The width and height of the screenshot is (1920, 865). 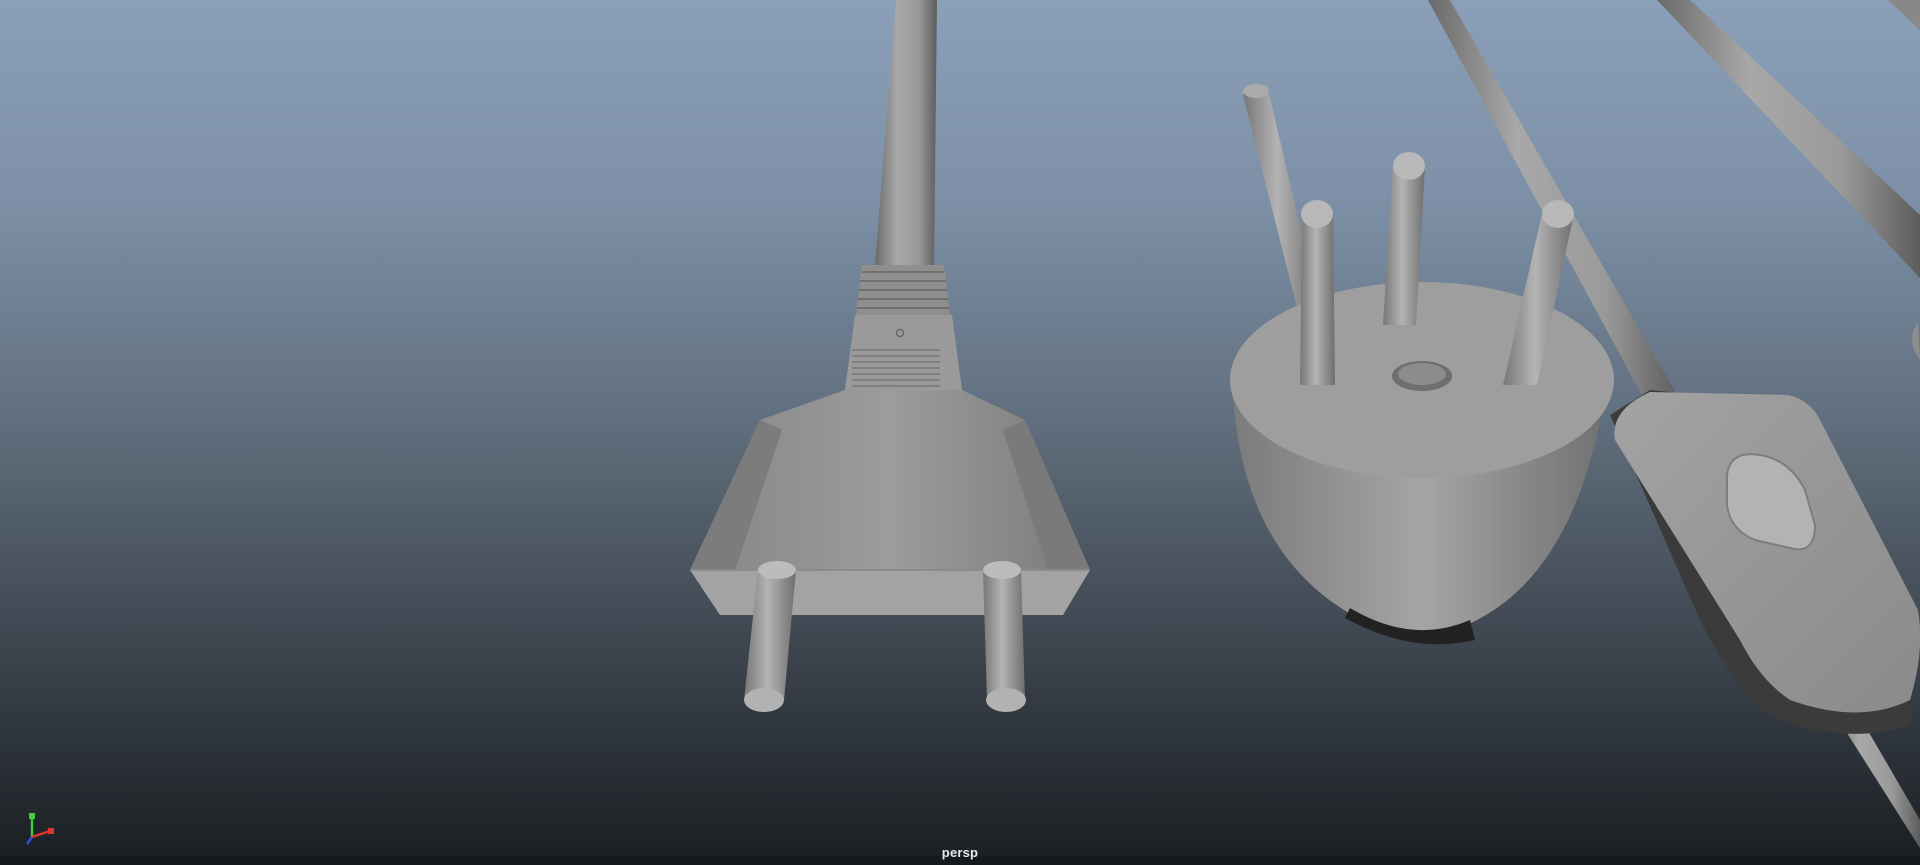 I want to click on strain-relief, so click(x=903, y=290).